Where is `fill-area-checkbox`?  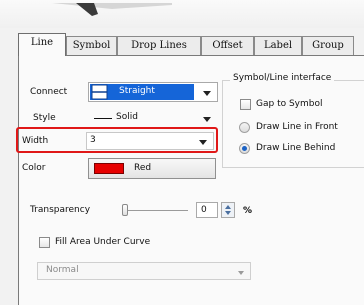 fill-area-checkbox is located at coordinates (44, 242).